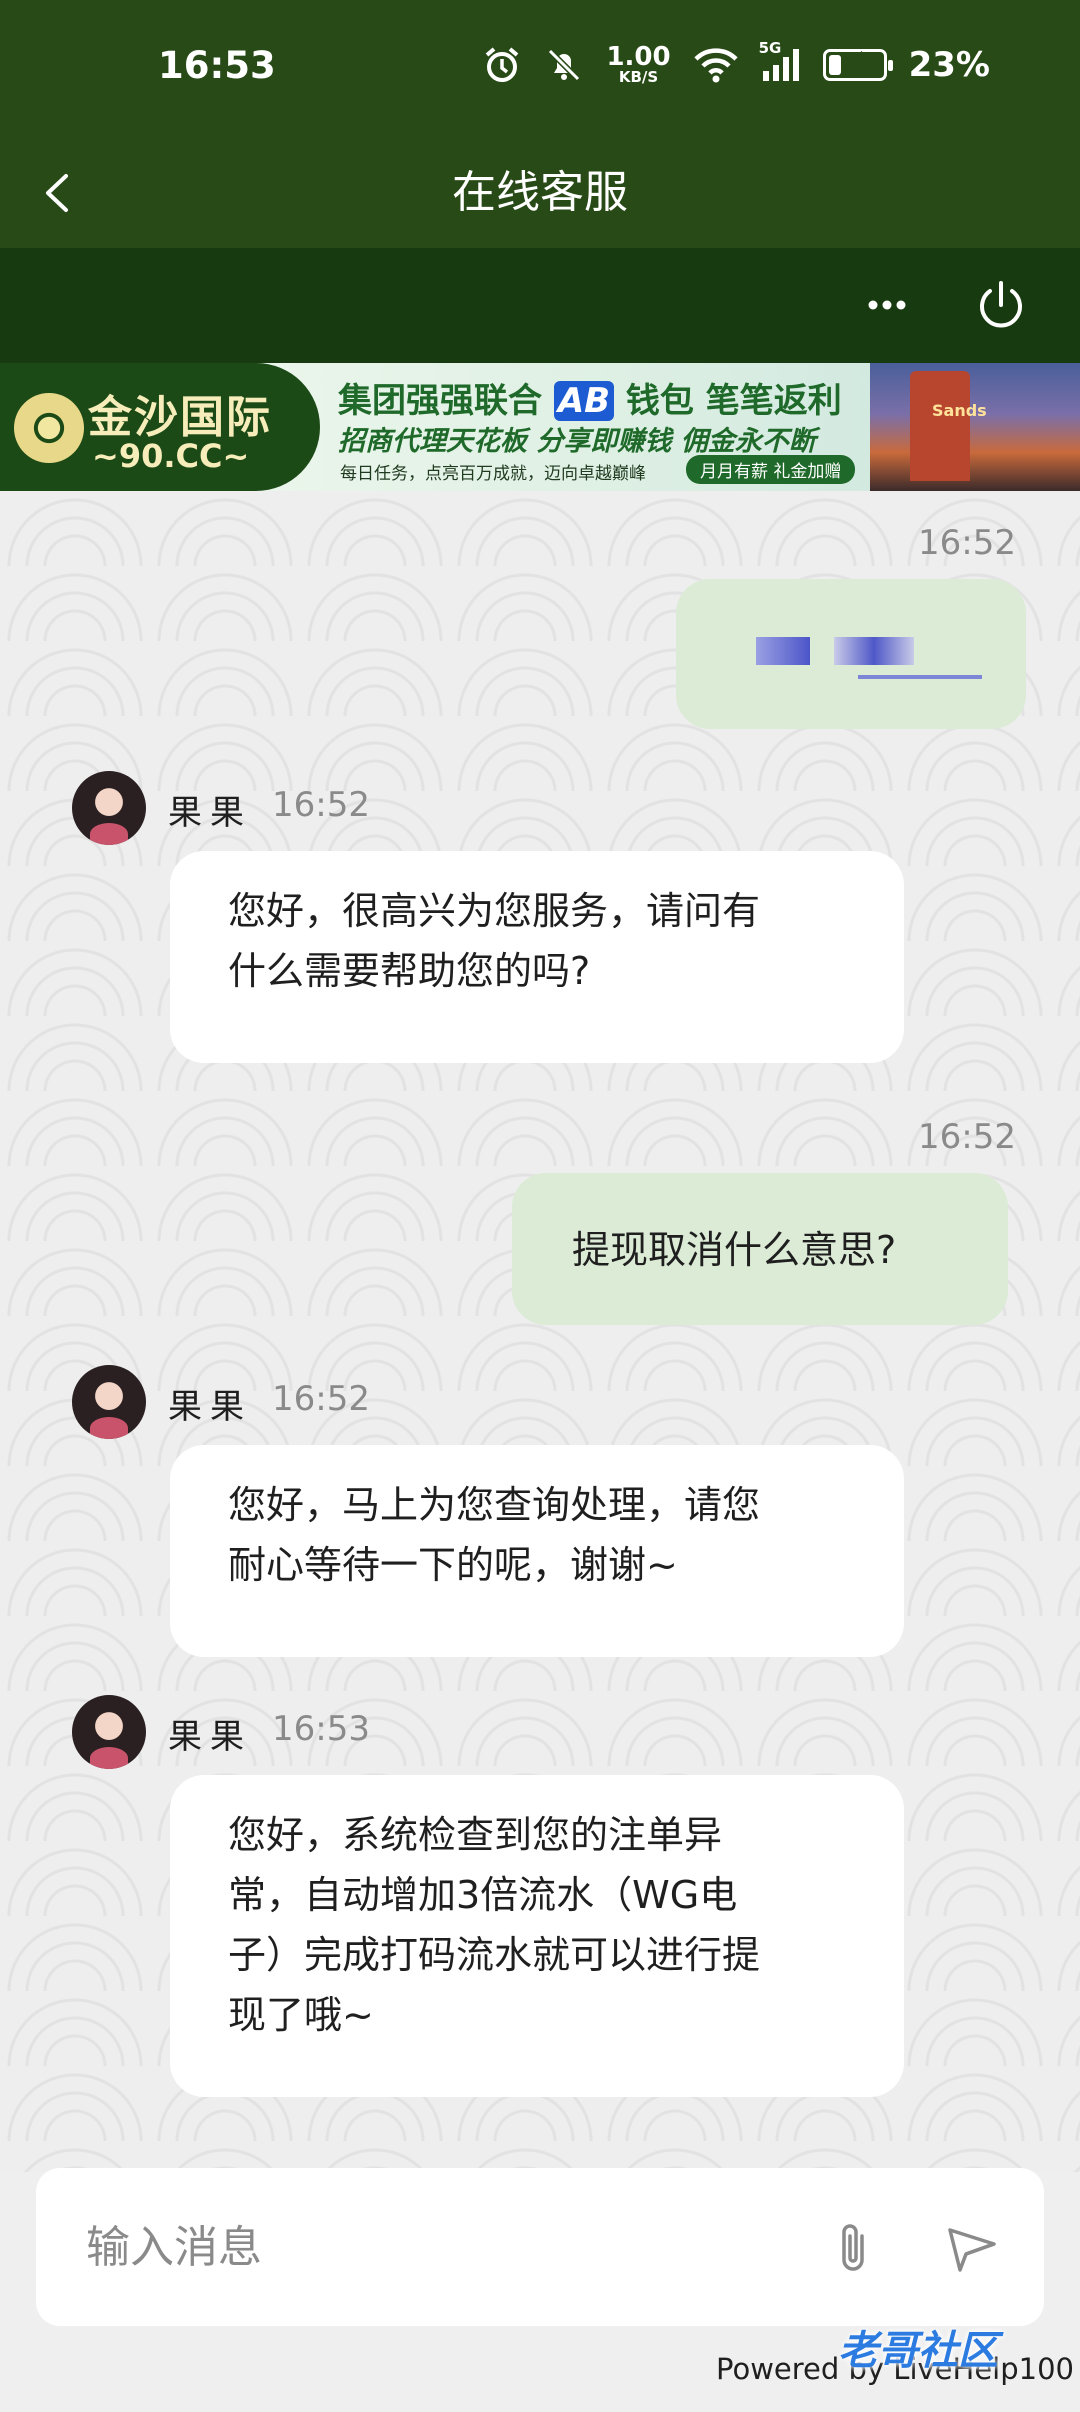  I want to click on message-input, so click(436, 2247).